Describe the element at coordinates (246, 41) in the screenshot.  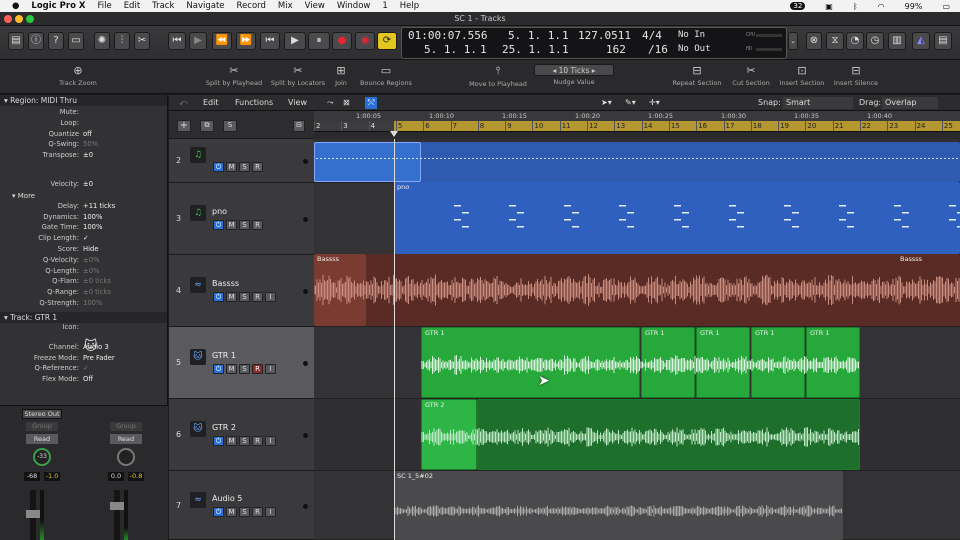
I see `forward-button: ⏩` at that location.